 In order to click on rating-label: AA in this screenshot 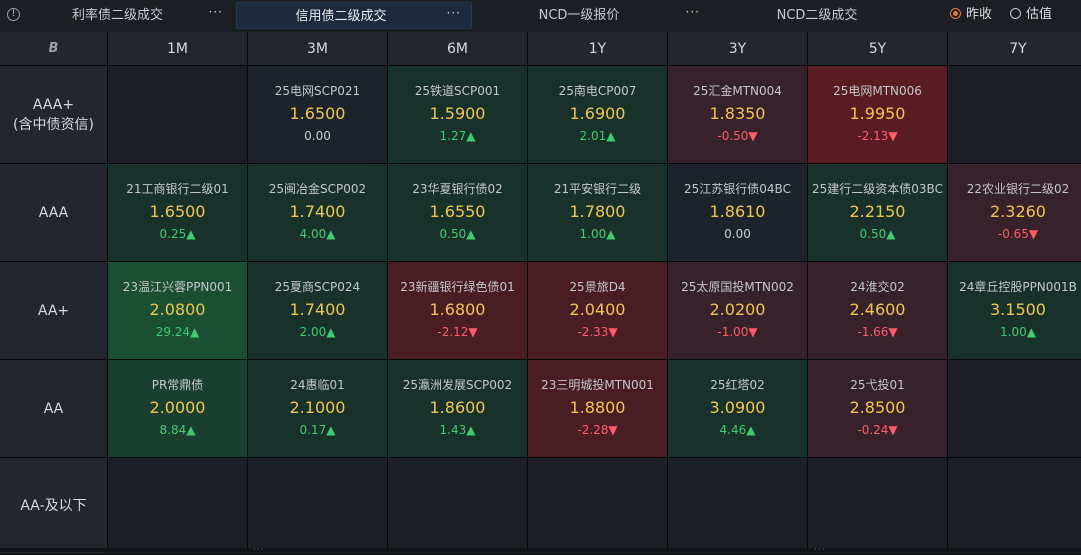, I will do `click(53, 408)`.